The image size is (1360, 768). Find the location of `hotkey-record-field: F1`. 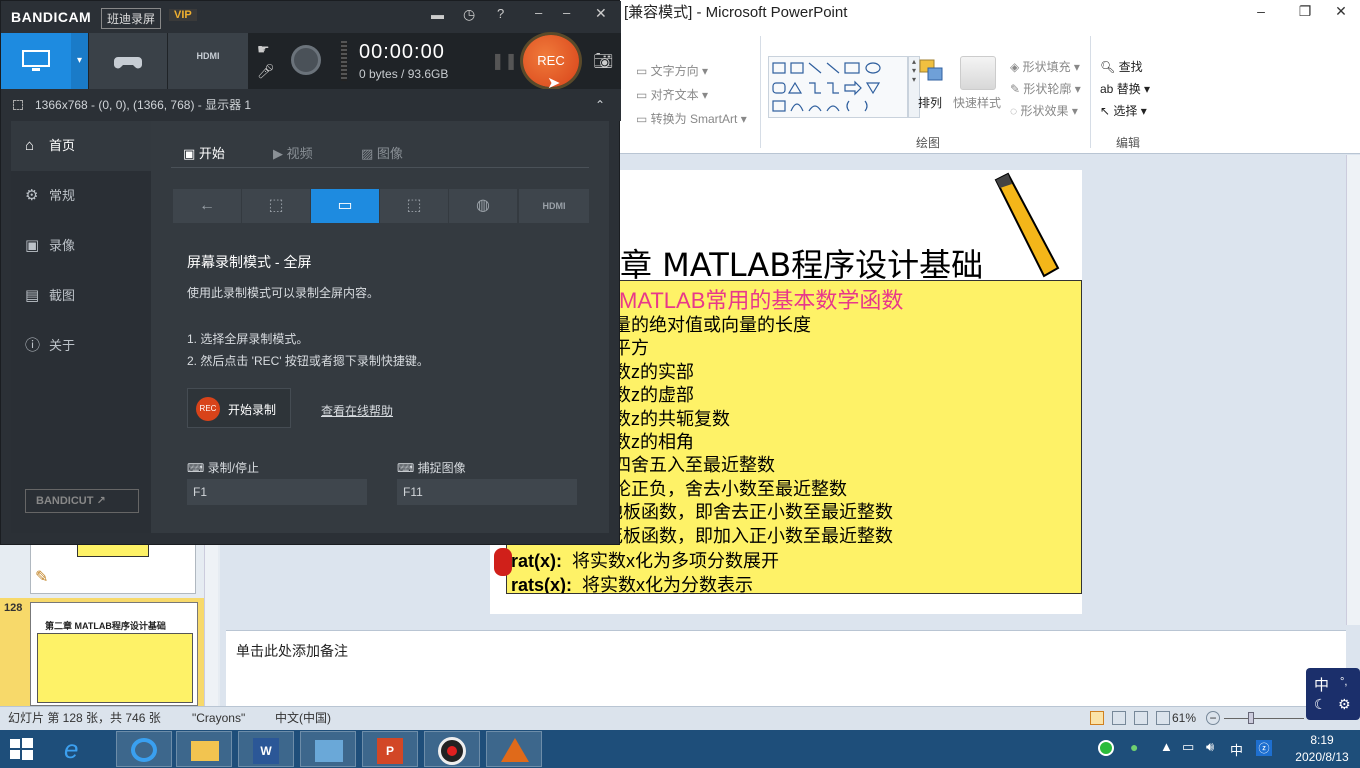

hotkey-record-field: F1 is located at coordinates (277, 492).